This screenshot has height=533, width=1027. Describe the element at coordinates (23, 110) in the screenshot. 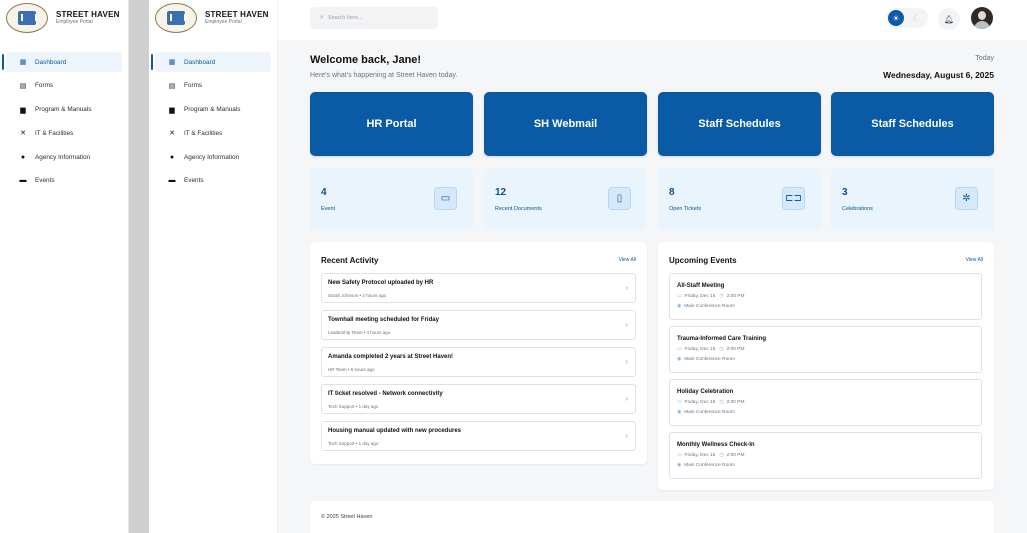

I see `document-icon: ▆` at that location.